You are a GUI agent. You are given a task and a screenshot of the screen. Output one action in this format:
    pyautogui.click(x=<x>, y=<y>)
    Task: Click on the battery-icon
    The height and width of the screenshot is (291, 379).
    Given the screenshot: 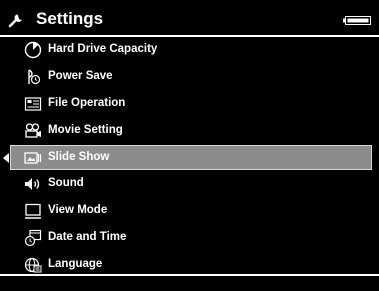 What is the action you would take?
    pyautogui.click(x=357, y=20)
    